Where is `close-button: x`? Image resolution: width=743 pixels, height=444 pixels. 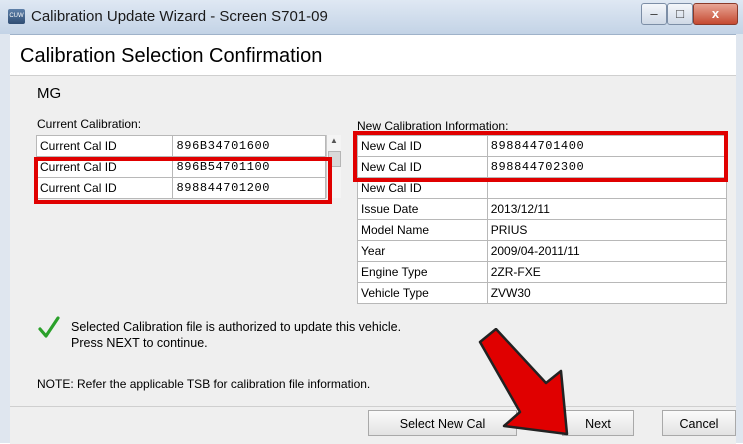 close-button: x is located at coordinates (715, 14).